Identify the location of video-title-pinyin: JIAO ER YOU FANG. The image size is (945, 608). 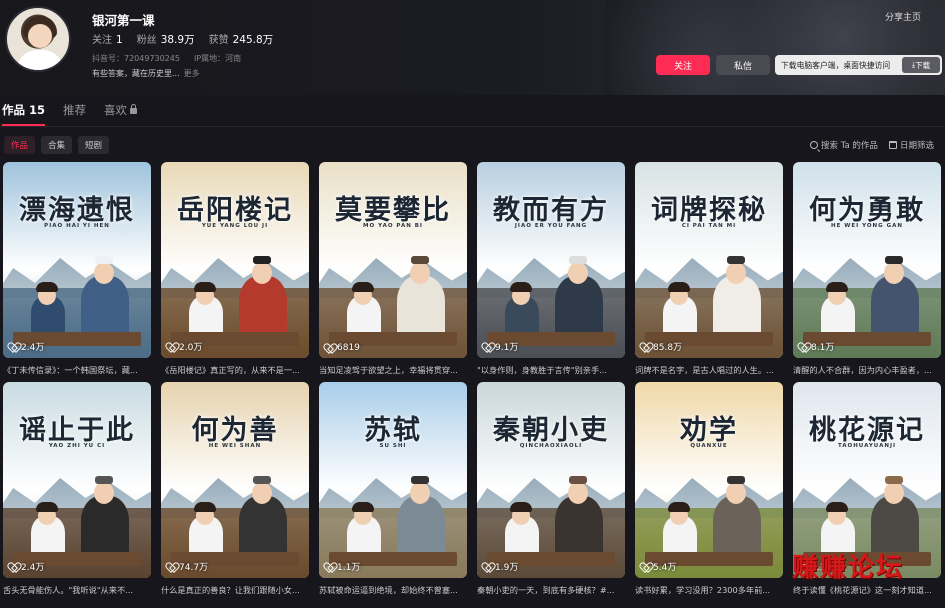
(551, 226).